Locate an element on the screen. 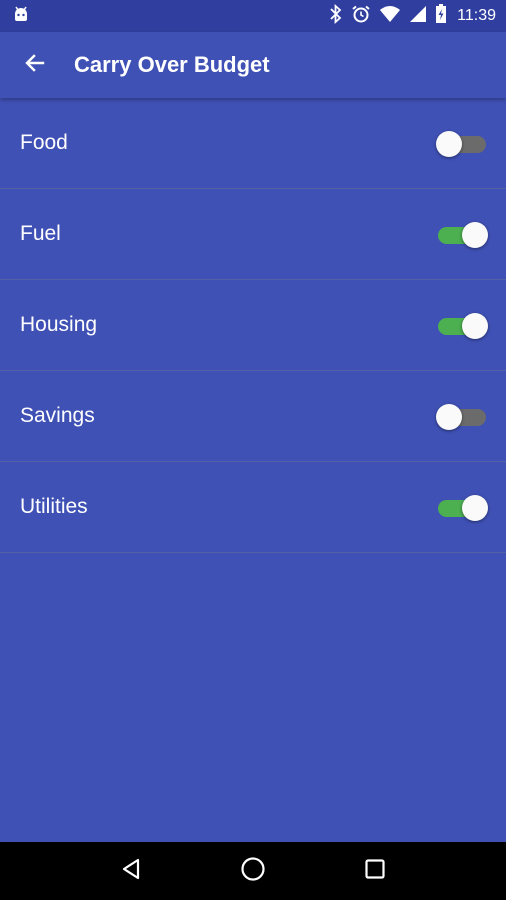 Image resolution: width=506 pixels, height=900 pixels. category-label: Savings is located at coordinates (57, 415).